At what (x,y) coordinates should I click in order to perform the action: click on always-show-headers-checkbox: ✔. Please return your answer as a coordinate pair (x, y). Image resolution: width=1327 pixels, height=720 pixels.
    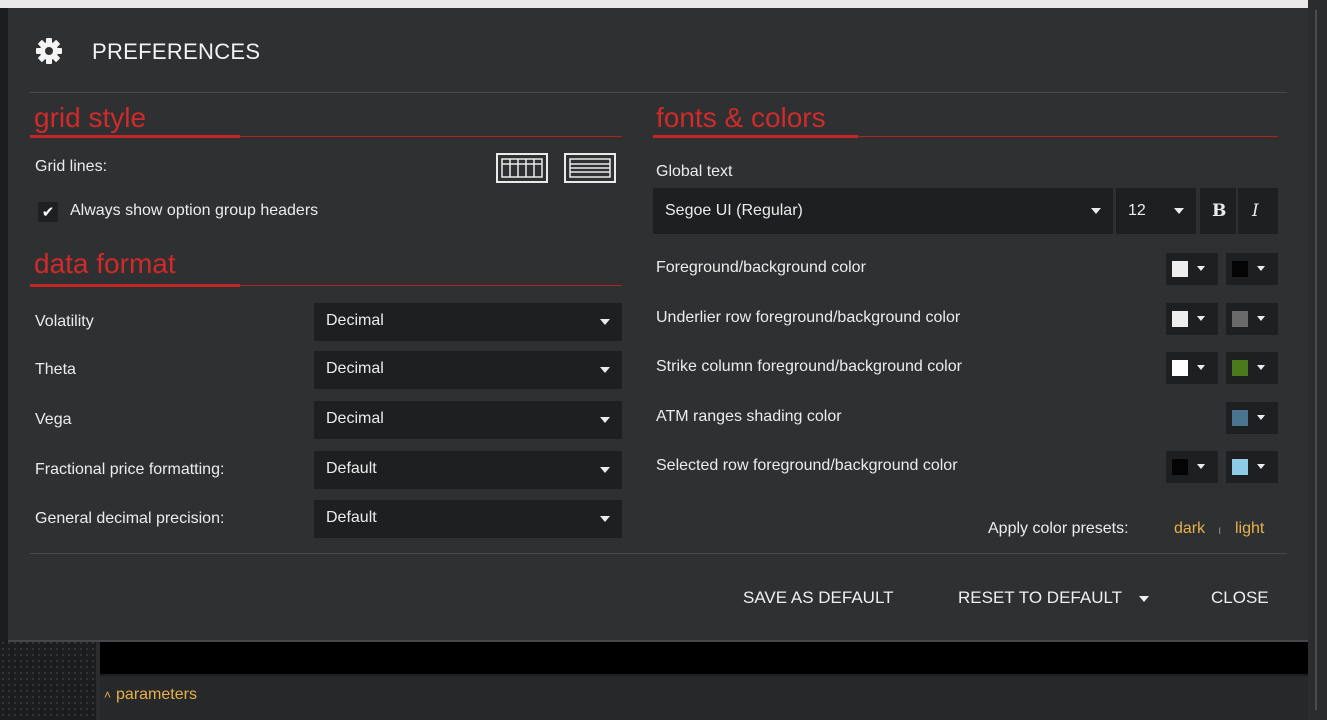
    Looking at the image, I should click on (48, 212).